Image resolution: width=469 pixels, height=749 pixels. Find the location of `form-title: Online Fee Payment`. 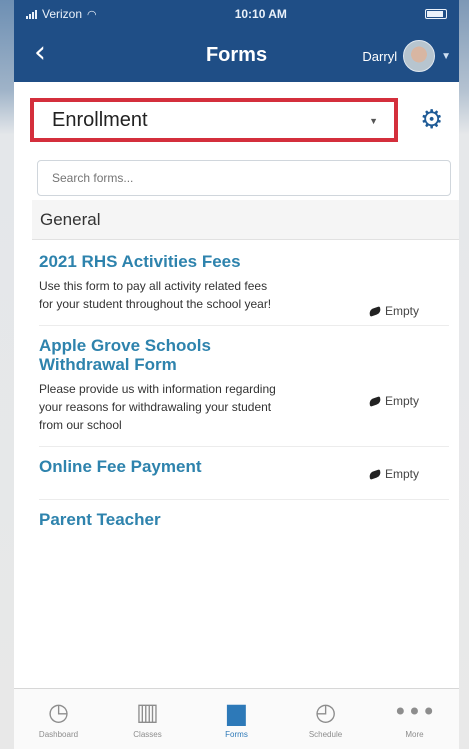

form-title: Online Fee Payment is located at coordinates (179, 466).